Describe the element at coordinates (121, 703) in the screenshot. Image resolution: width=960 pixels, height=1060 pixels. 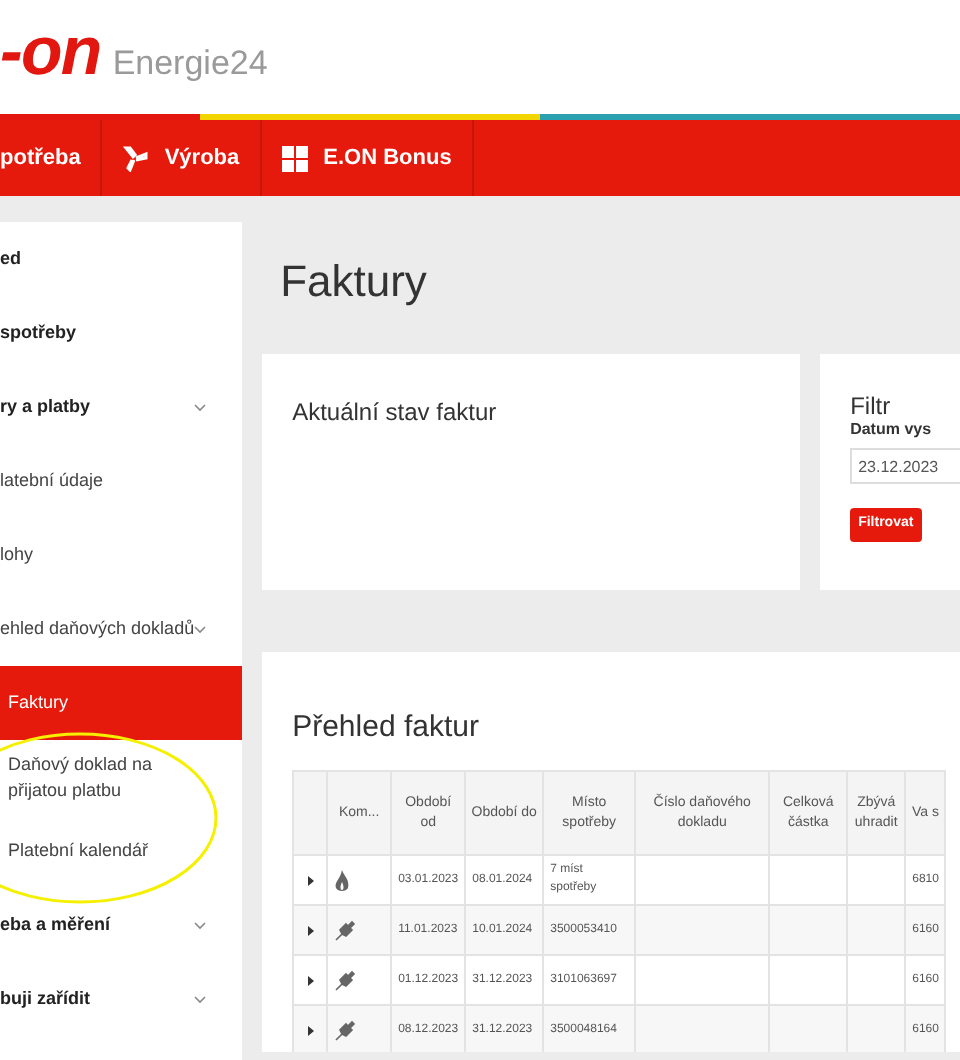
I see `sidebar-item: Faktury` at that location.